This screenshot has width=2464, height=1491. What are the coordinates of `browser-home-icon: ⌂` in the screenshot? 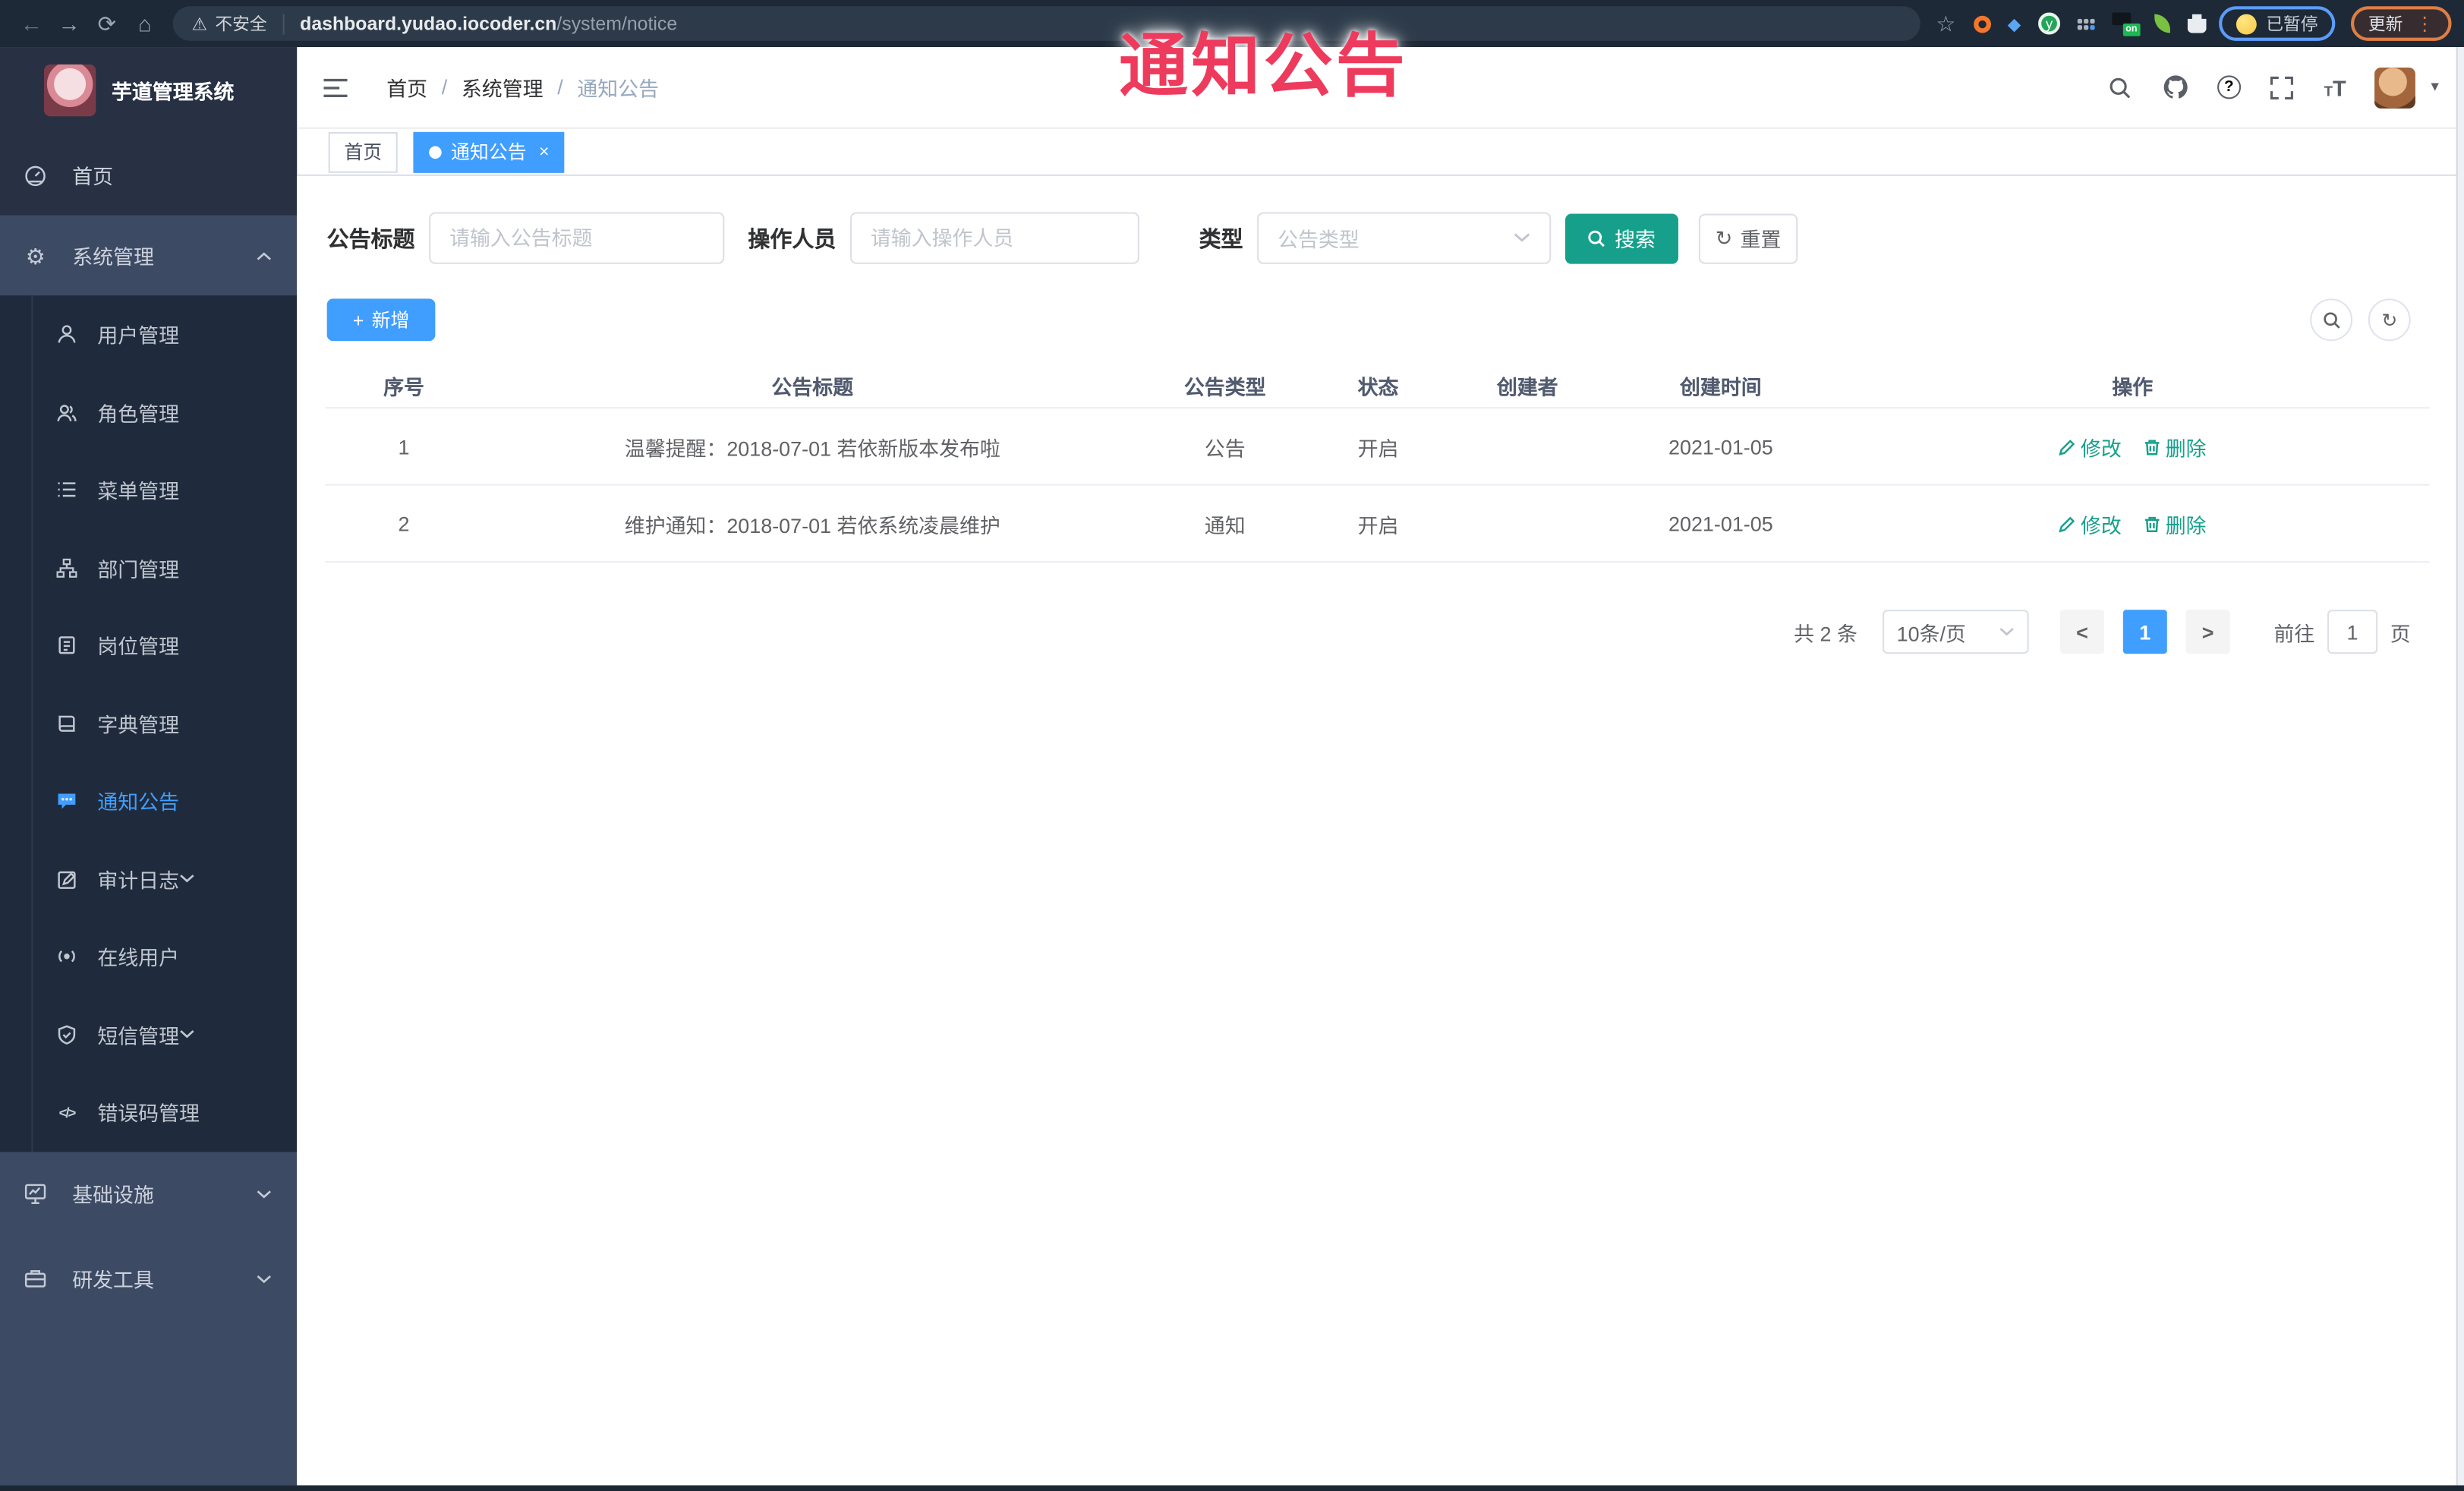 It's located at (145, 23).